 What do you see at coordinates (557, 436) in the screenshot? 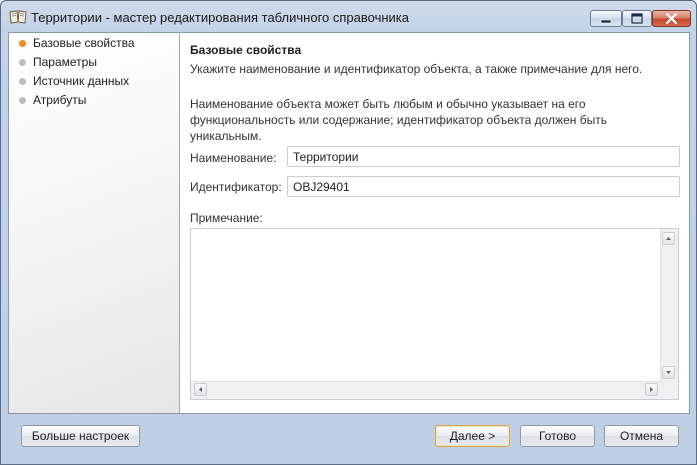
I see `finish-button: Готово` at bounding box center [557, 436].